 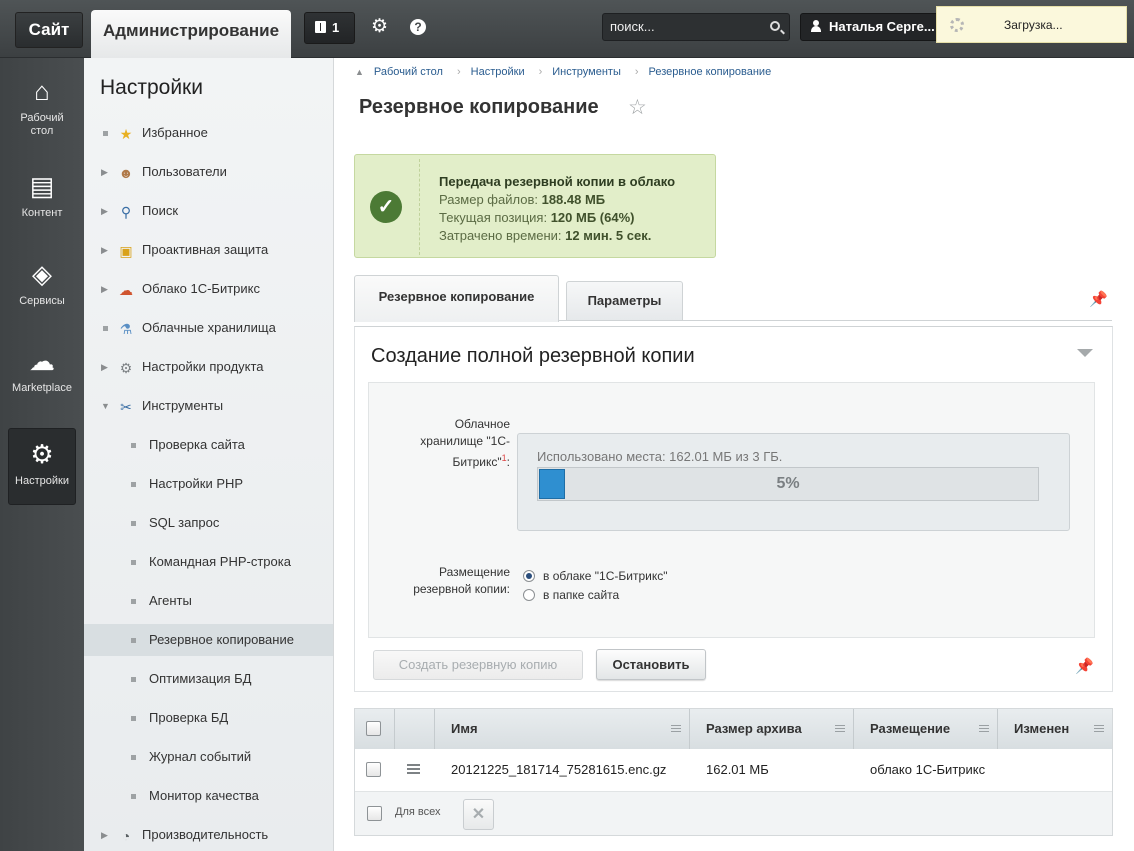 I want to click on submenu-item-label: SQL запрос, so click(x=184, y=522).